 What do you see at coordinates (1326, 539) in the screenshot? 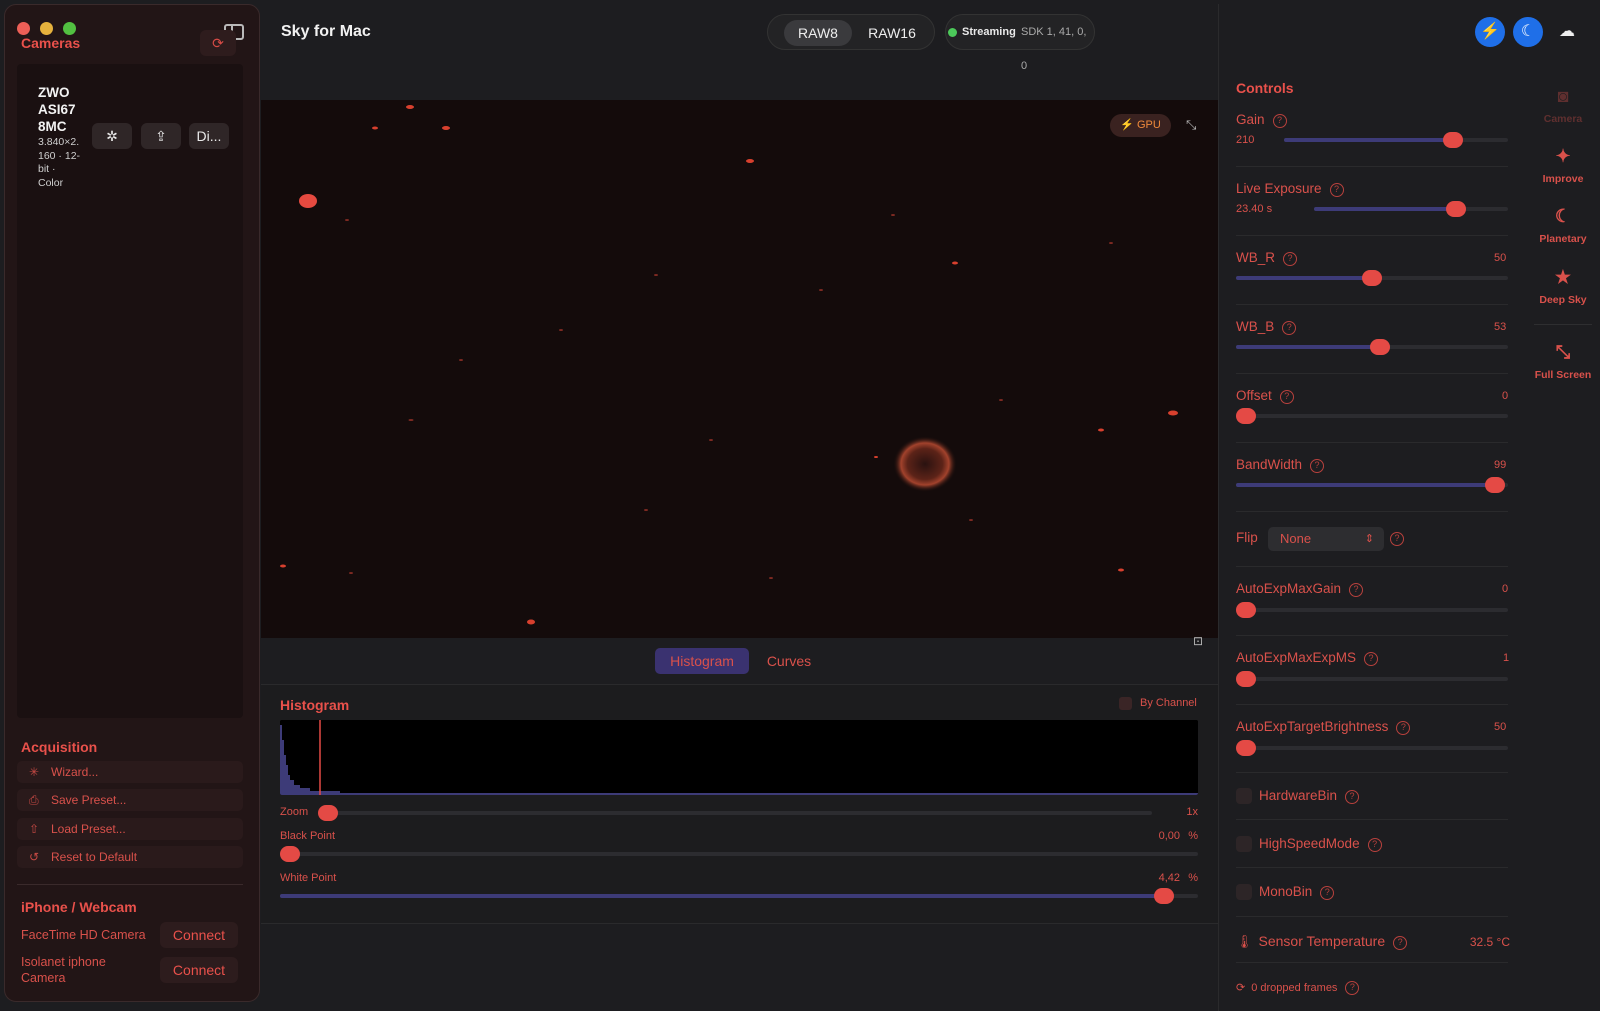
I see `flip-select: None ⇕` at bounding box center [1326, 539].